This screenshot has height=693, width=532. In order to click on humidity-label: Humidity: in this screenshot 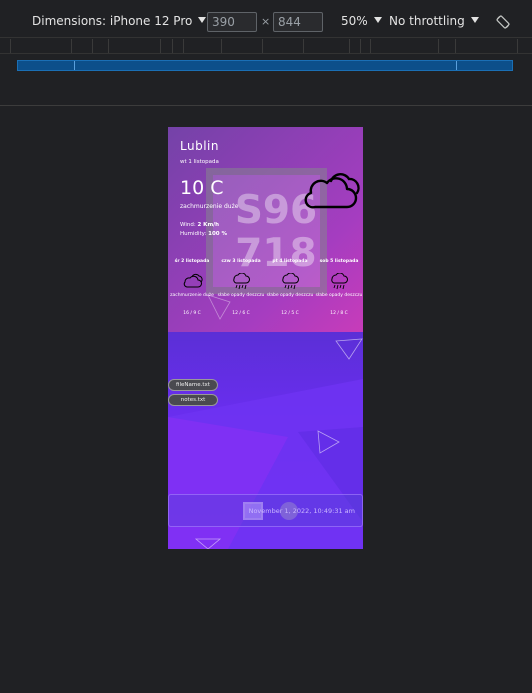, I will do `click(194, 234)`.